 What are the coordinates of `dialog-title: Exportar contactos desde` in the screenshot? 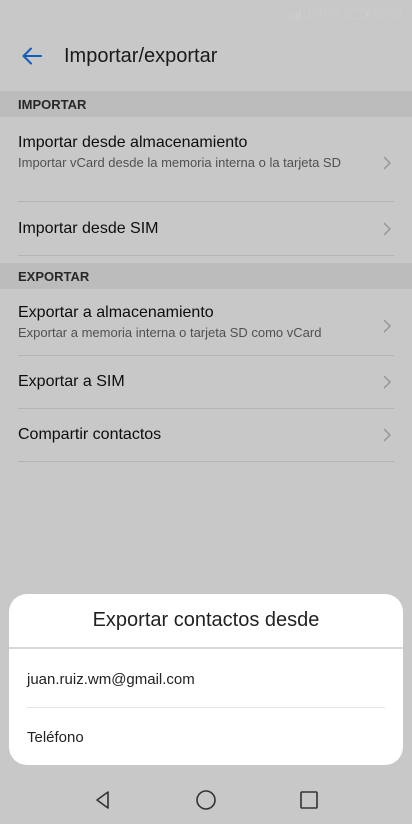 It's located at (206, 621).